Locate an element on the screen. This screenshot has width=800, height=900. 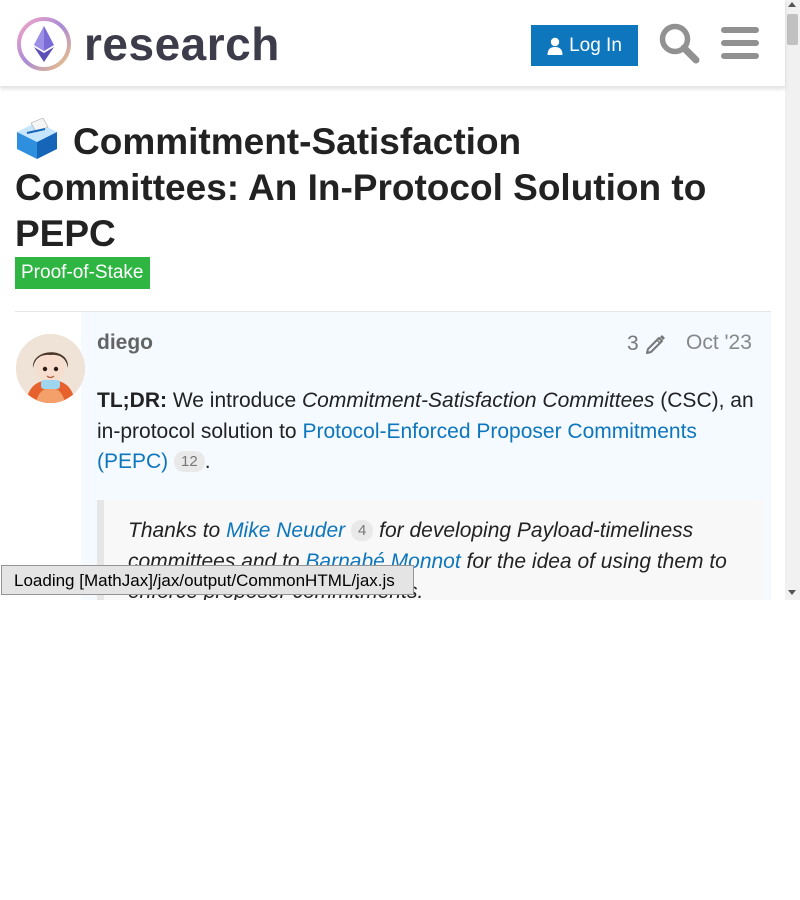
search-button is located at coordinates (679, 43).